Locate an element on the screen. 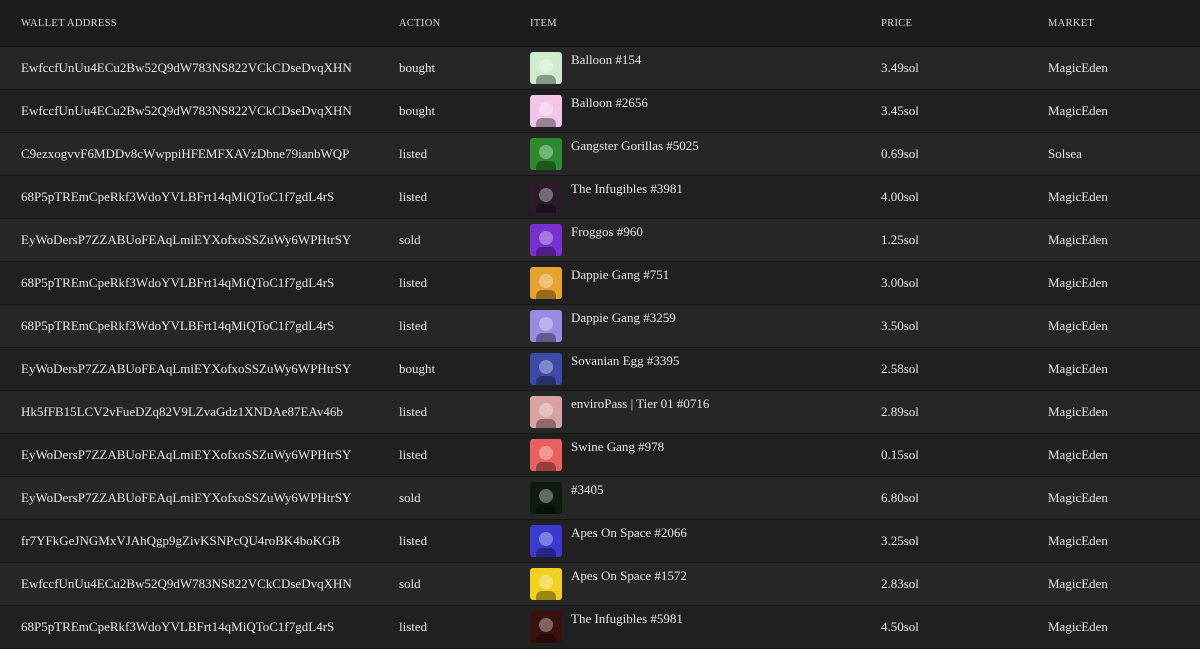 The height and width of the screenshot is (649, 1200). item-name: Apes On Space #2066 is located at coordinates (629, 533).